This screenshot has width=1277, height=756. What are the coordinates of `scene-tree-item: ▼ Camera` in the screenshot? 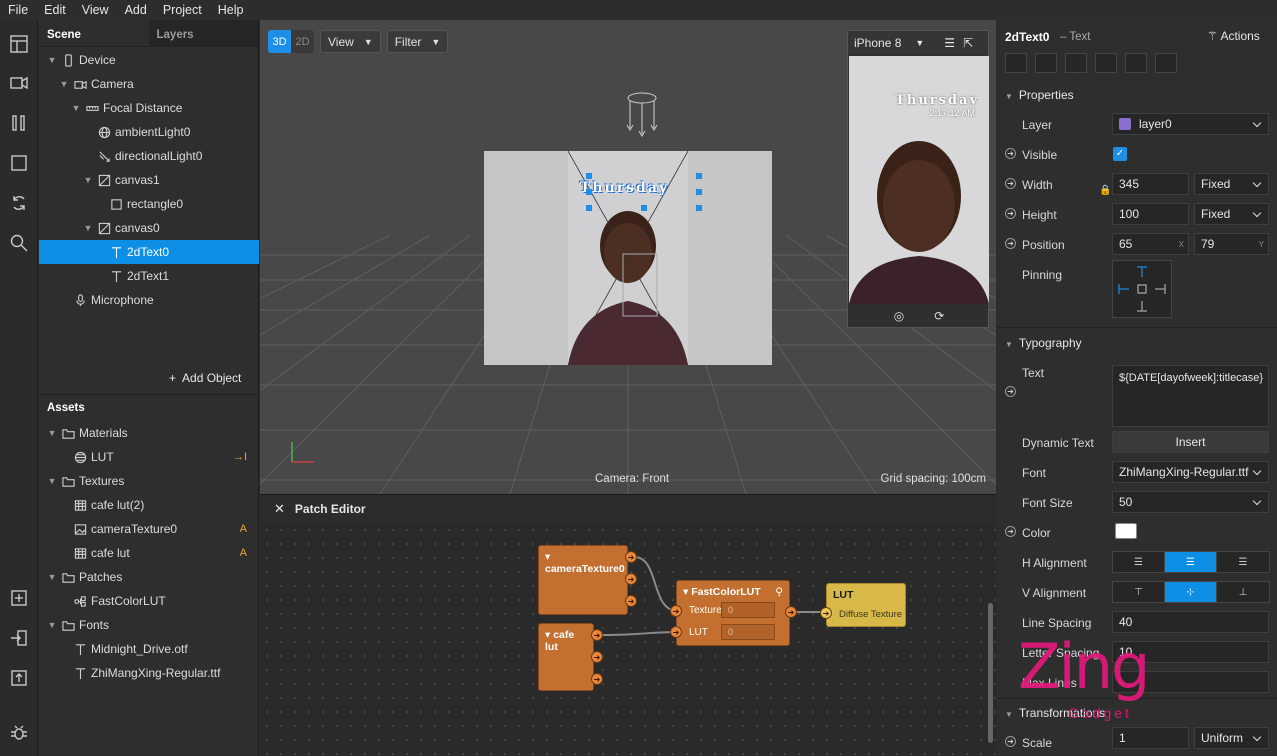 It's located at (149, 84).